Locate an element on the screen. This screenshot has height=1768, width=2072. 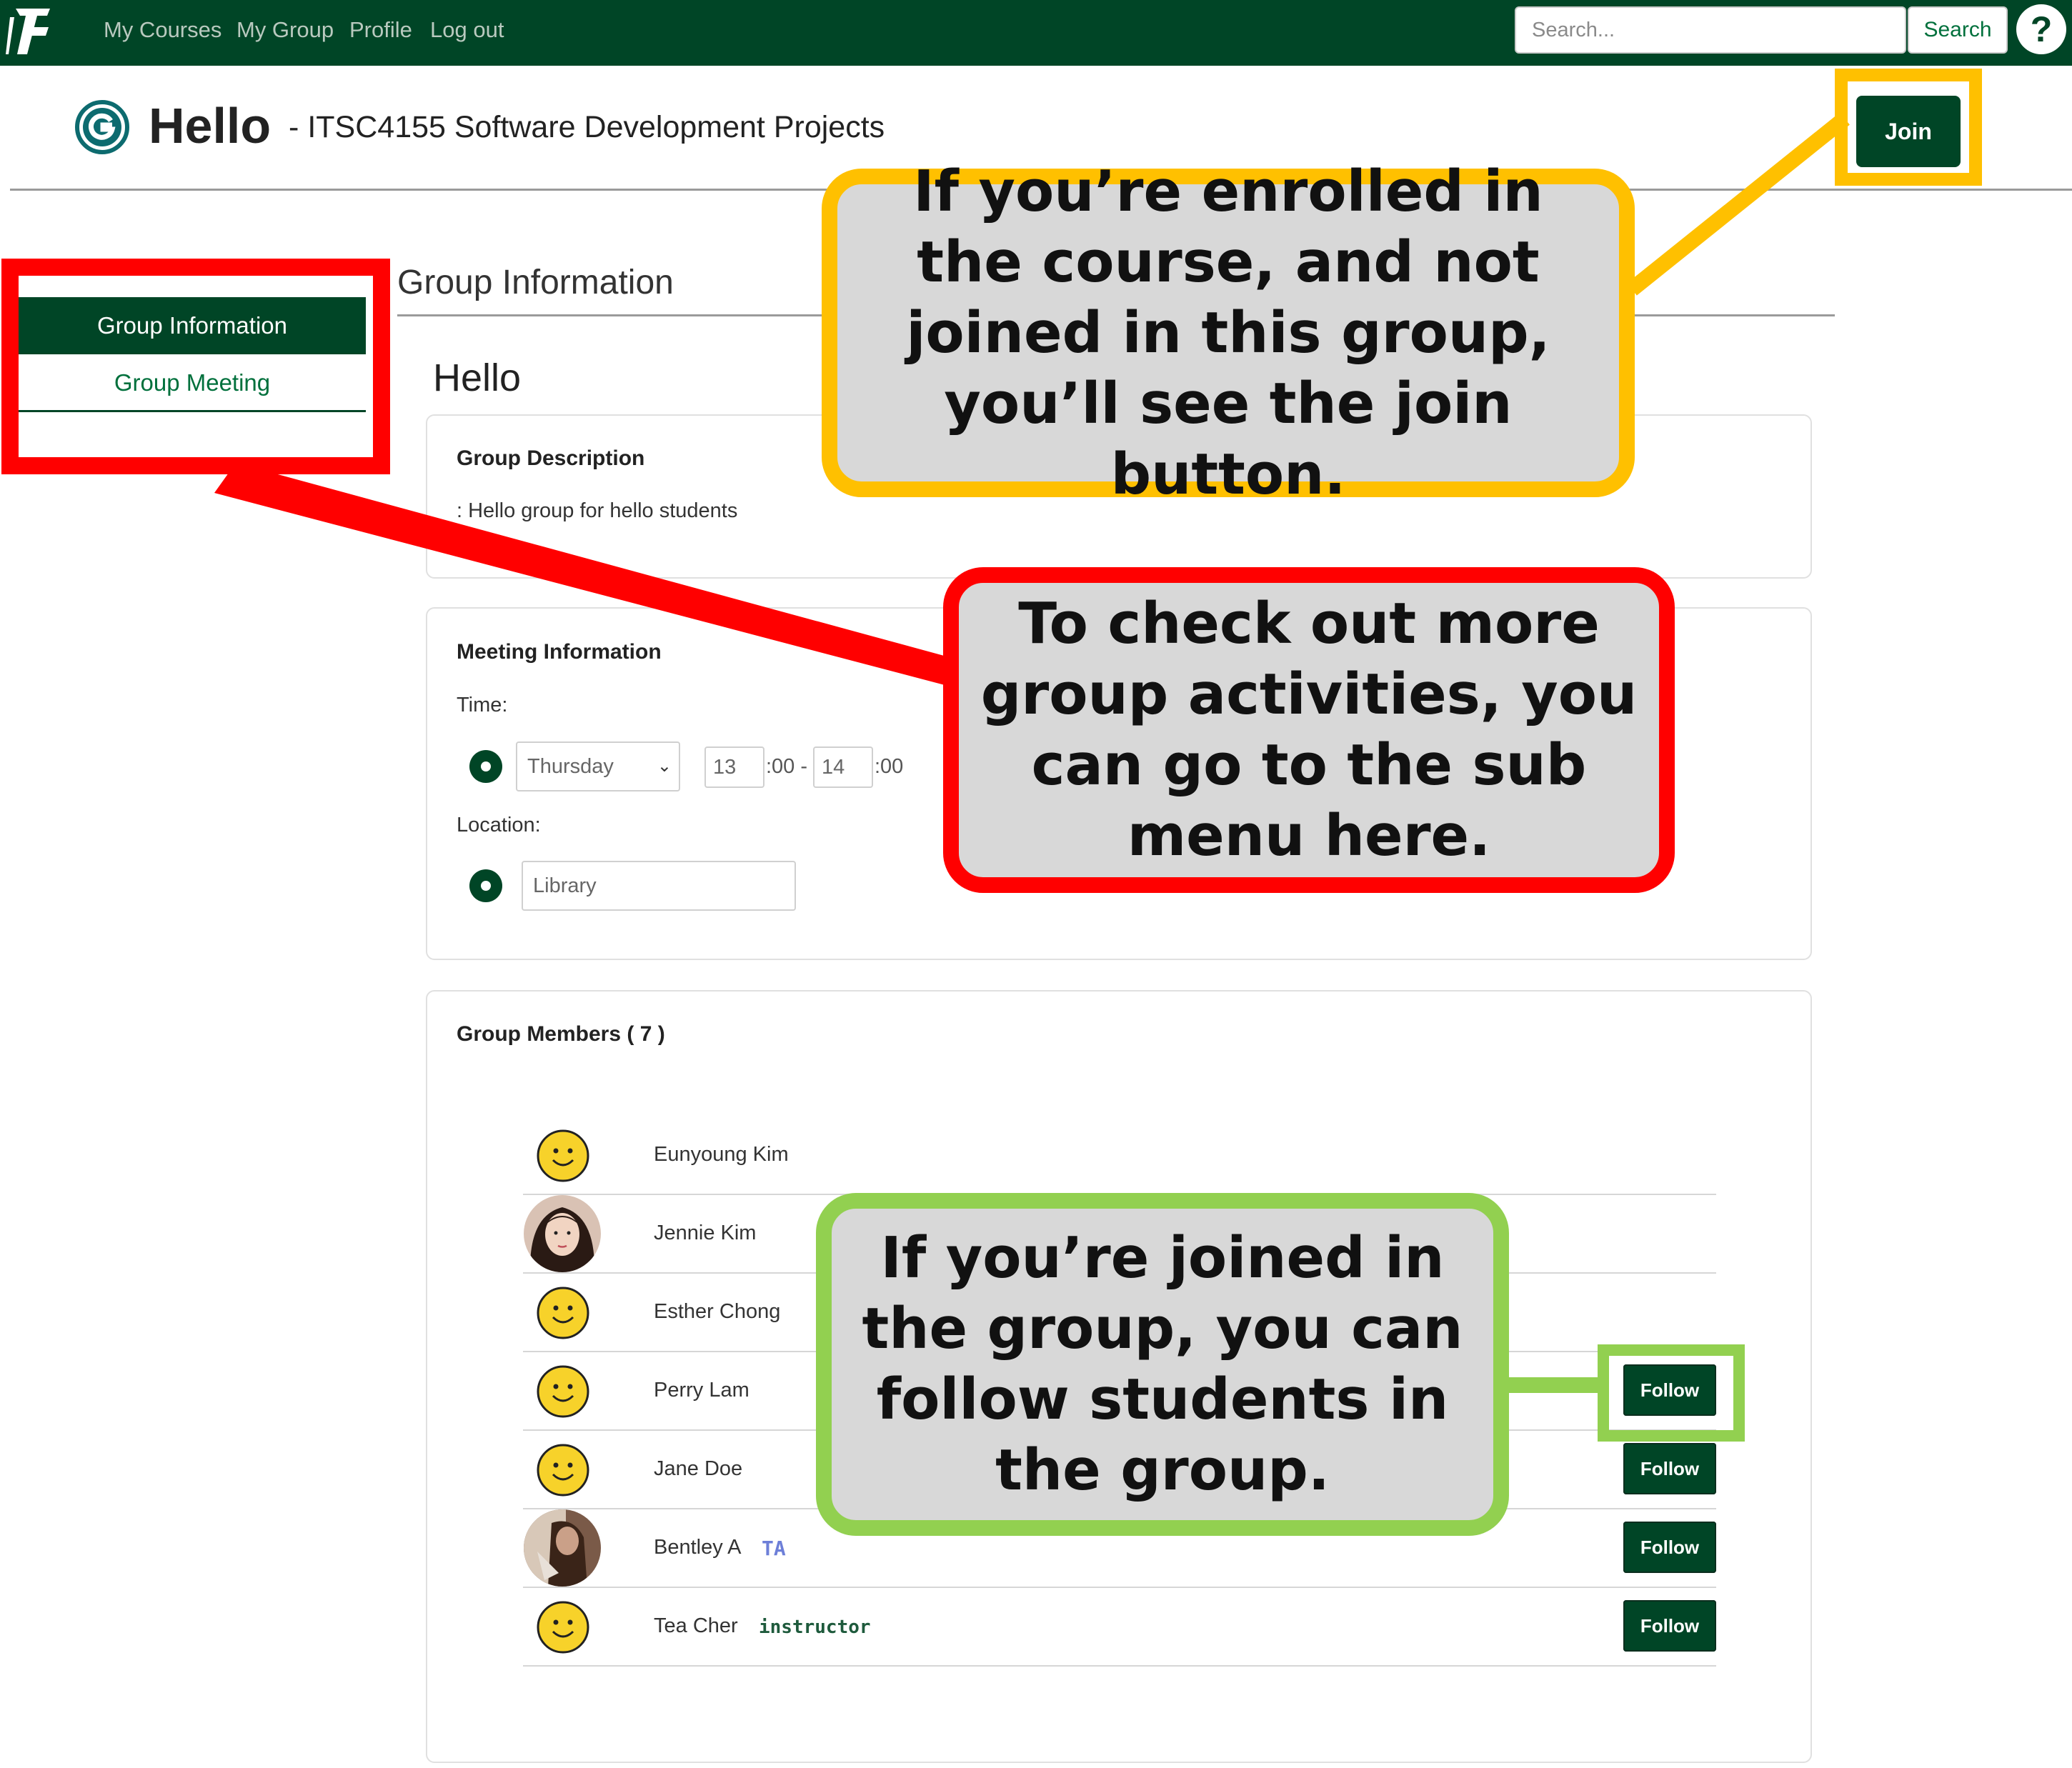
join-highlight-box is located at coordinates (1908, 127).